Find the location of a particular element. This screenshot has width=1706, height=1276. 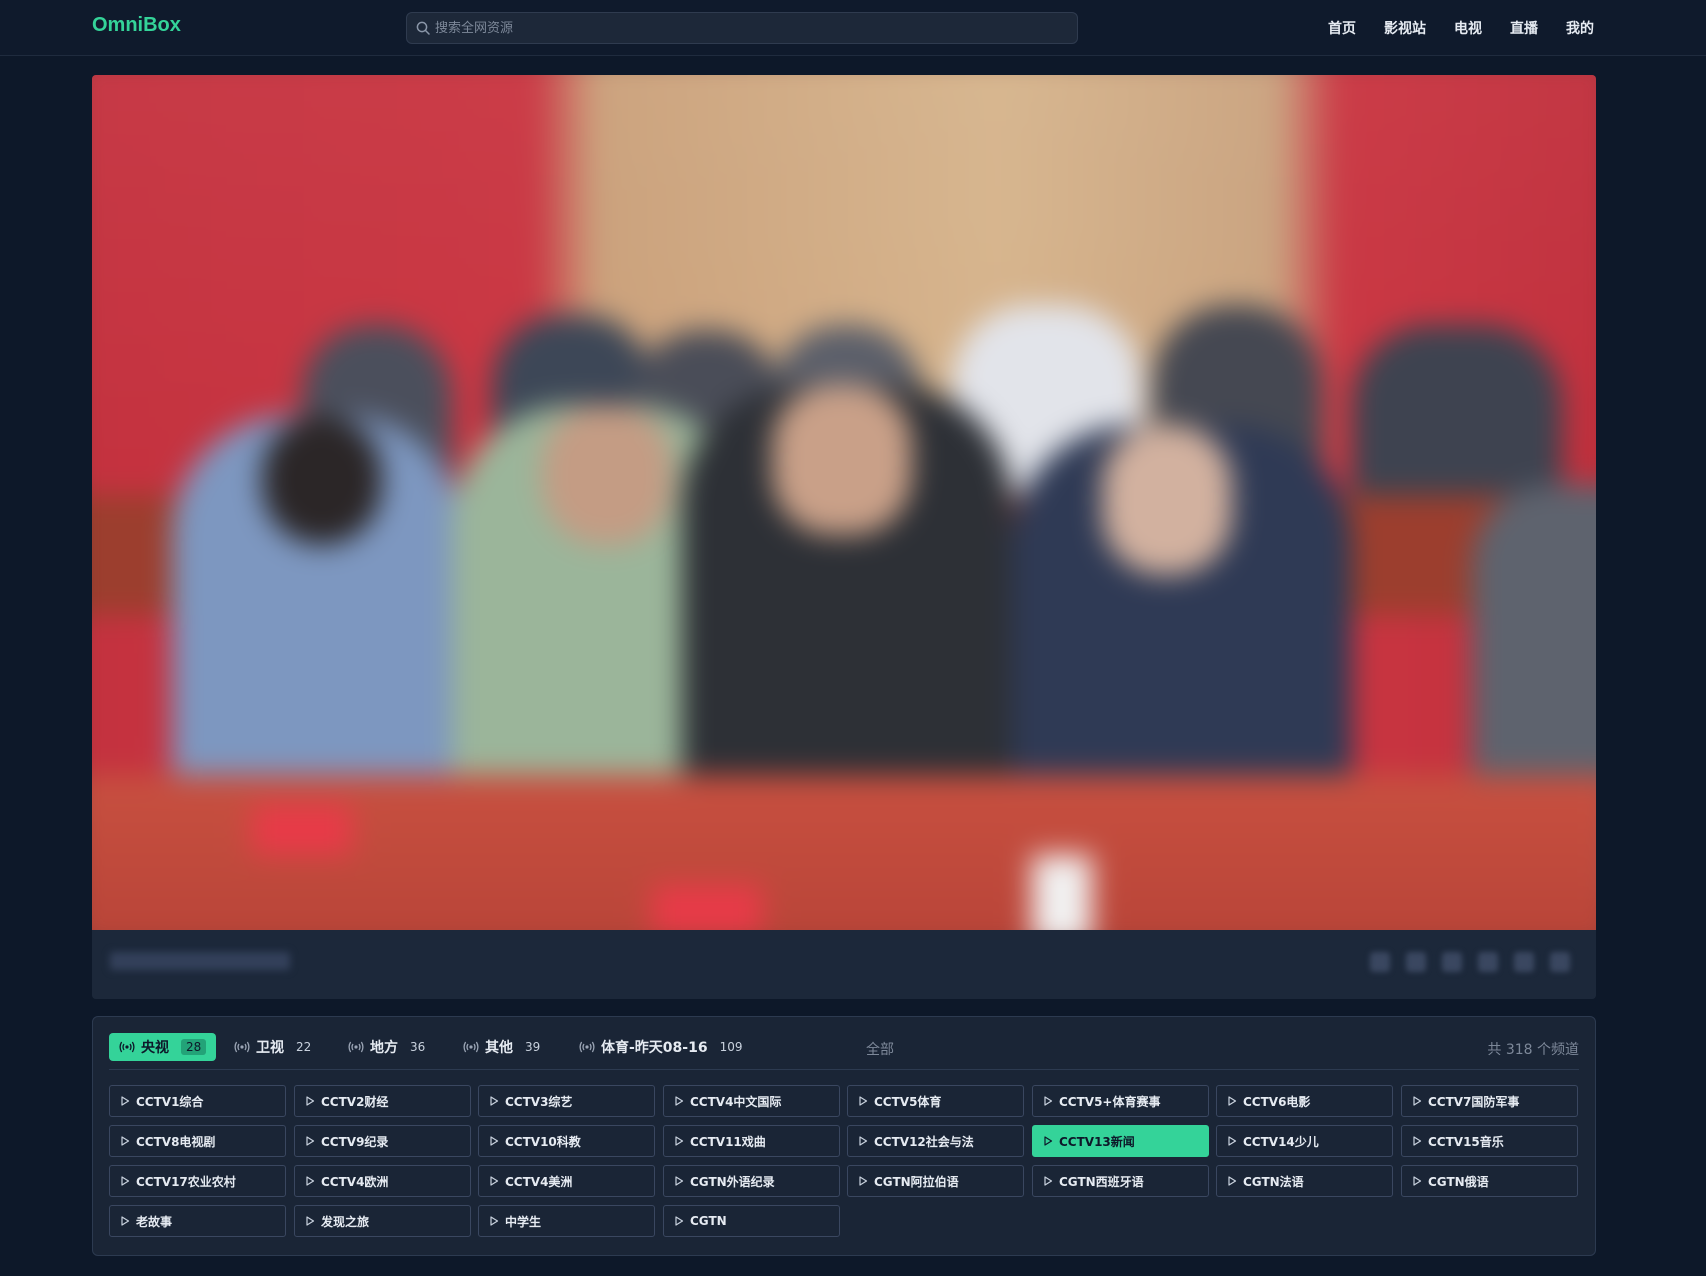

channel-item: CCTV8电视剧 is located at coordinates (197, 1141).